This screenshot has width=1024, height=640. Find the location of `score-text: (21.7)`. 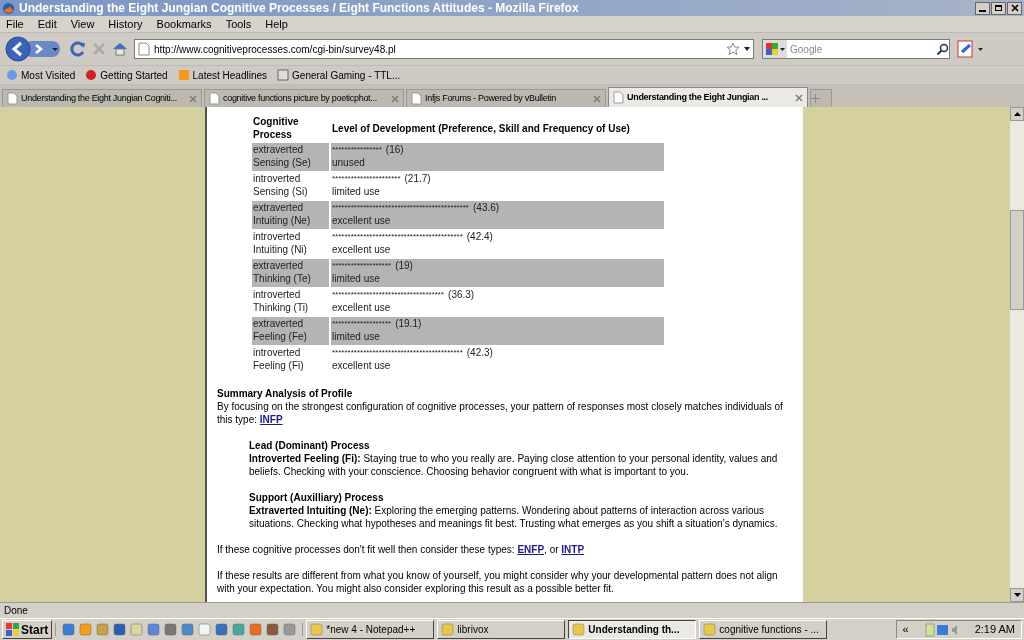

score-text: (21.7) is located at coordinates (417, 178).